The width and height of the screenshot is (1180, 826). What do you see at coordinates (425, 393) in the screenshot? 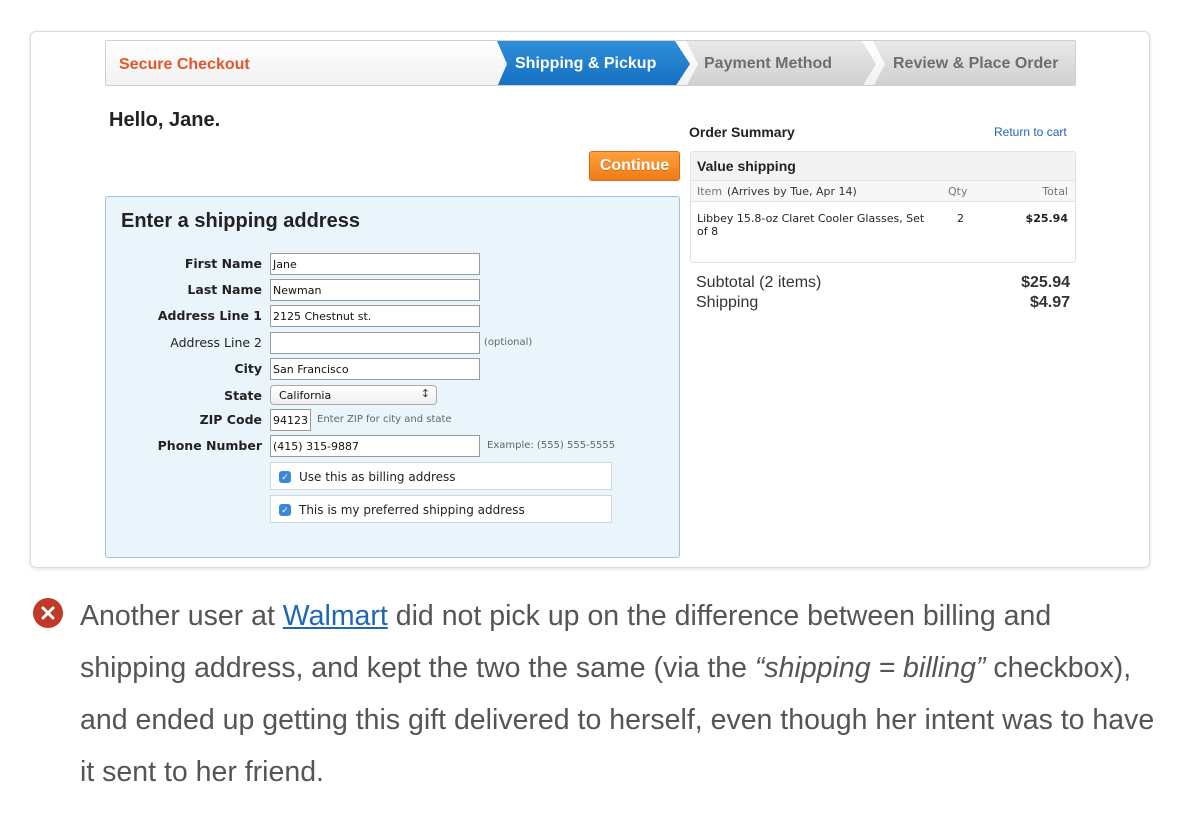
I see `select-arrows-icon: ↕` at bounding box center [425, 393].